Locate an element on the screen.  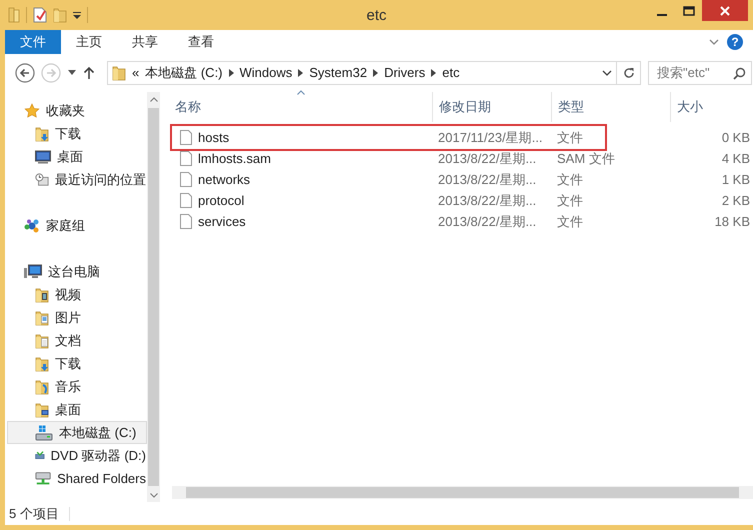
scroll-down-icon is located at coordinates (154, 495).